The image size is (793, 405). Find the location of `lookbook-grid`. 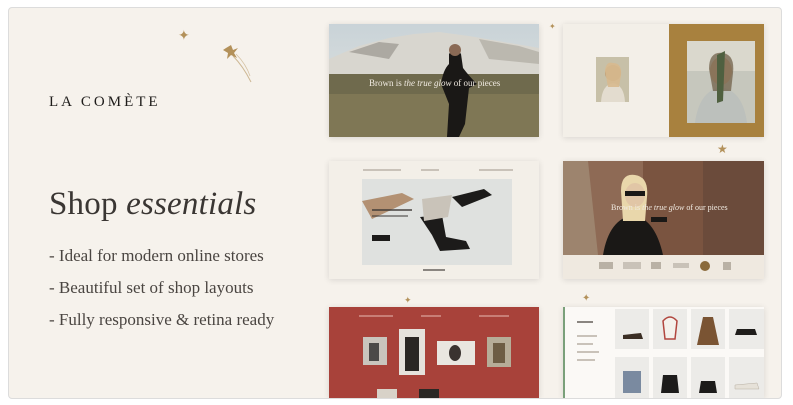

lookbook-grid is located at coordinates (437, 363).